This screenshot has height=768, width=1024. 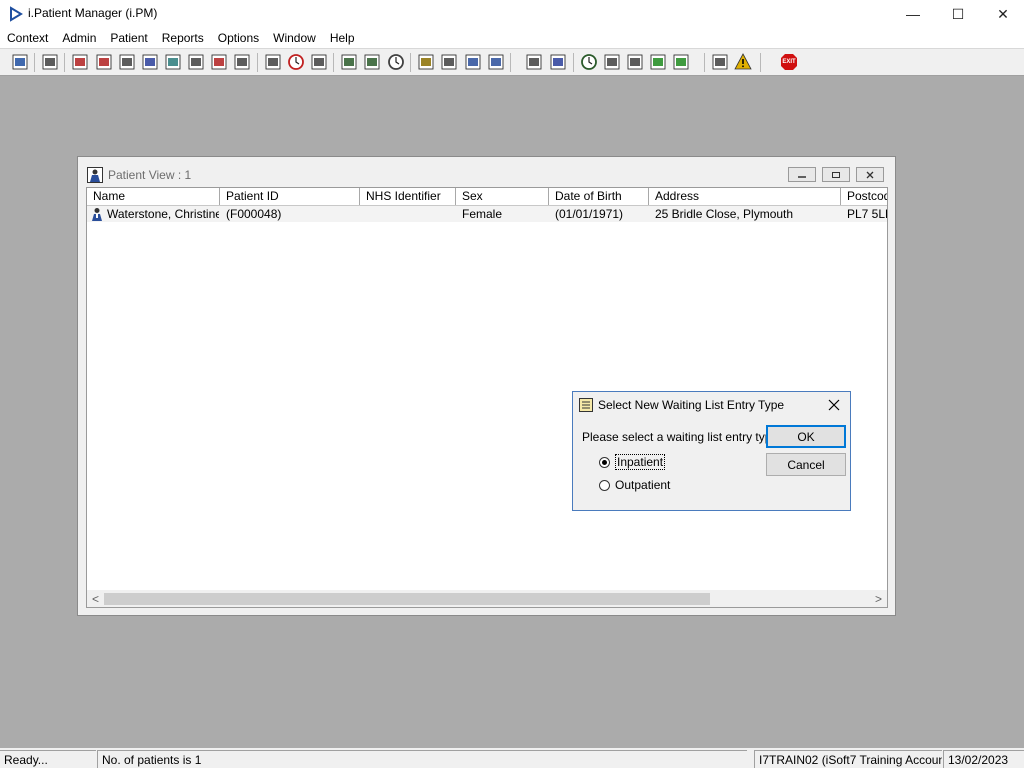 I want to click on chart-doc-button, so click(x=372, y=62).